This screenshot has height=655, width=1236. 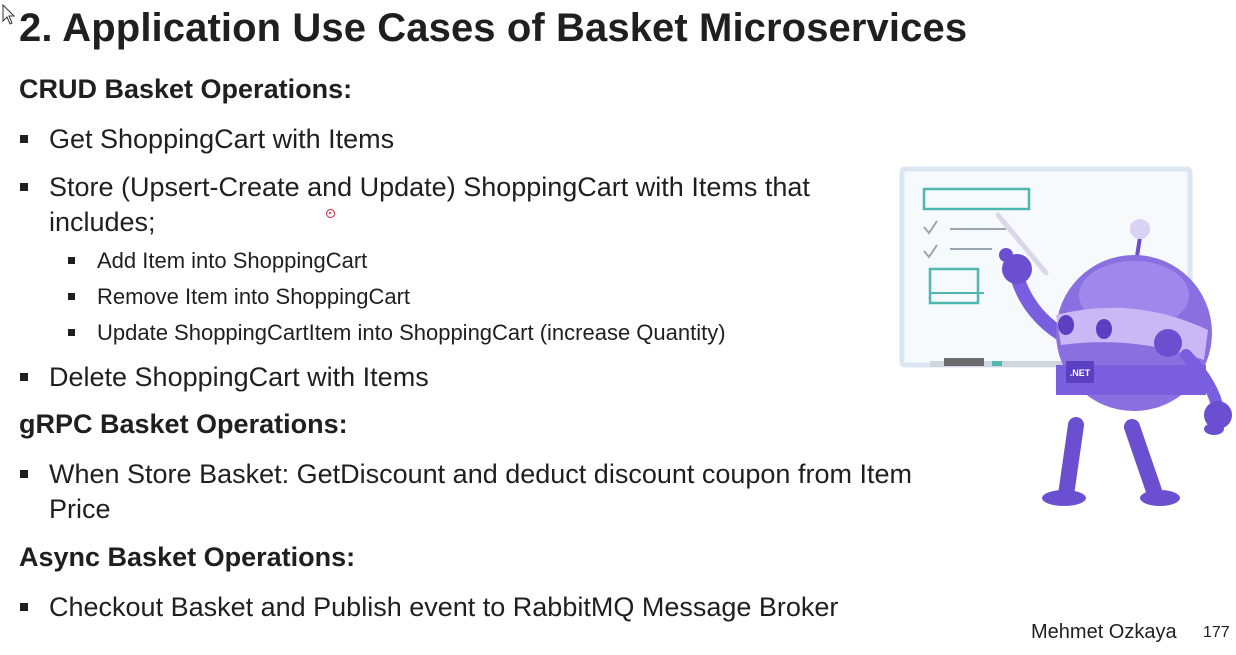 I want to click on section-heading-grpc: gRPC Basket Operations:, so click(x=183, y=424).